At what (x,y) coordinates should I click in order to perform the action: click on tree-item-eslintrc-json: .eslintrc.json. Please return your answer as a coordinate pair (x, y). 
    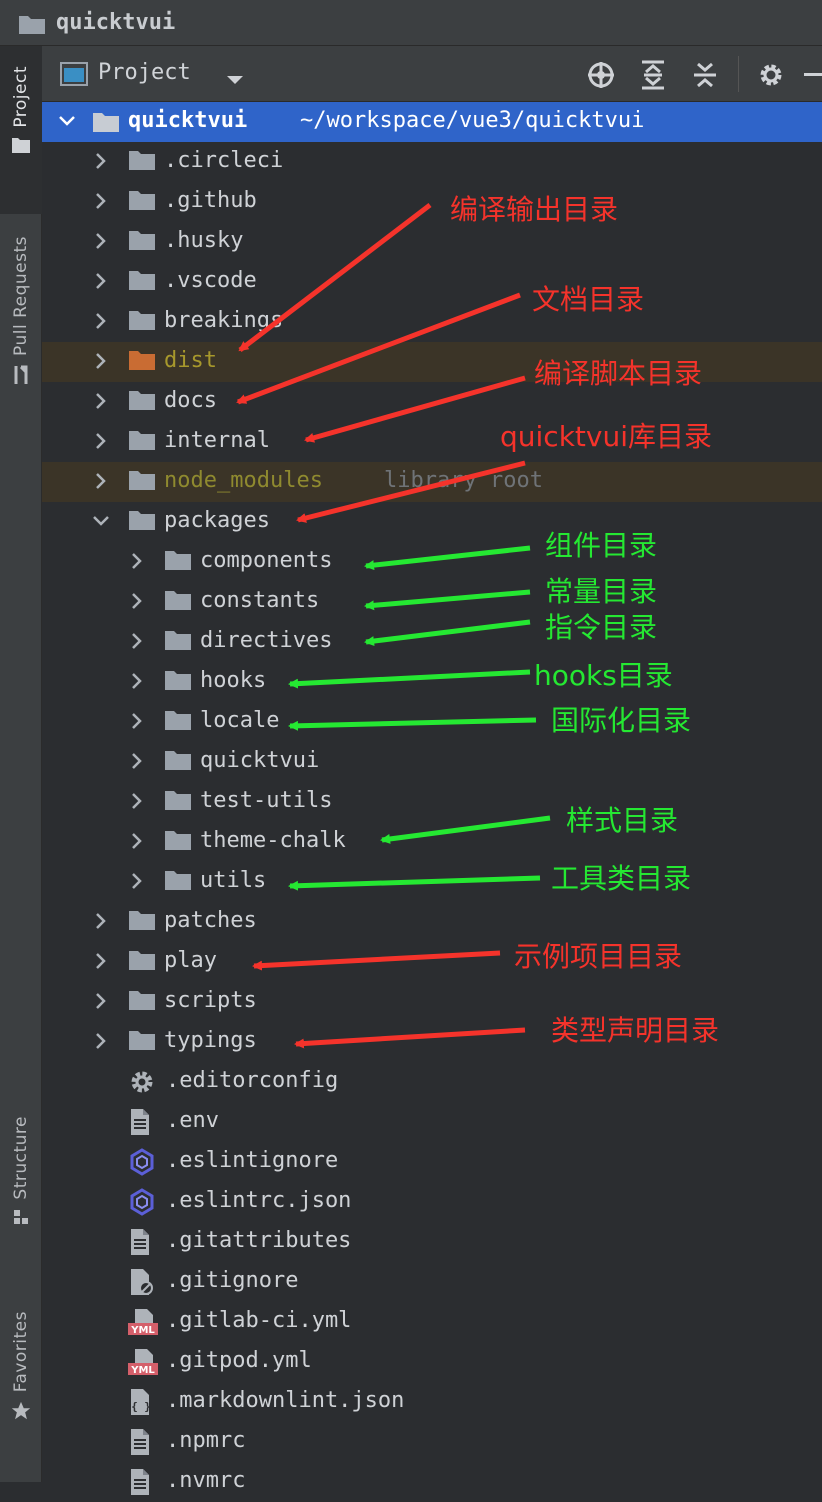
    Looking at the image, I should click on (432, 1202).